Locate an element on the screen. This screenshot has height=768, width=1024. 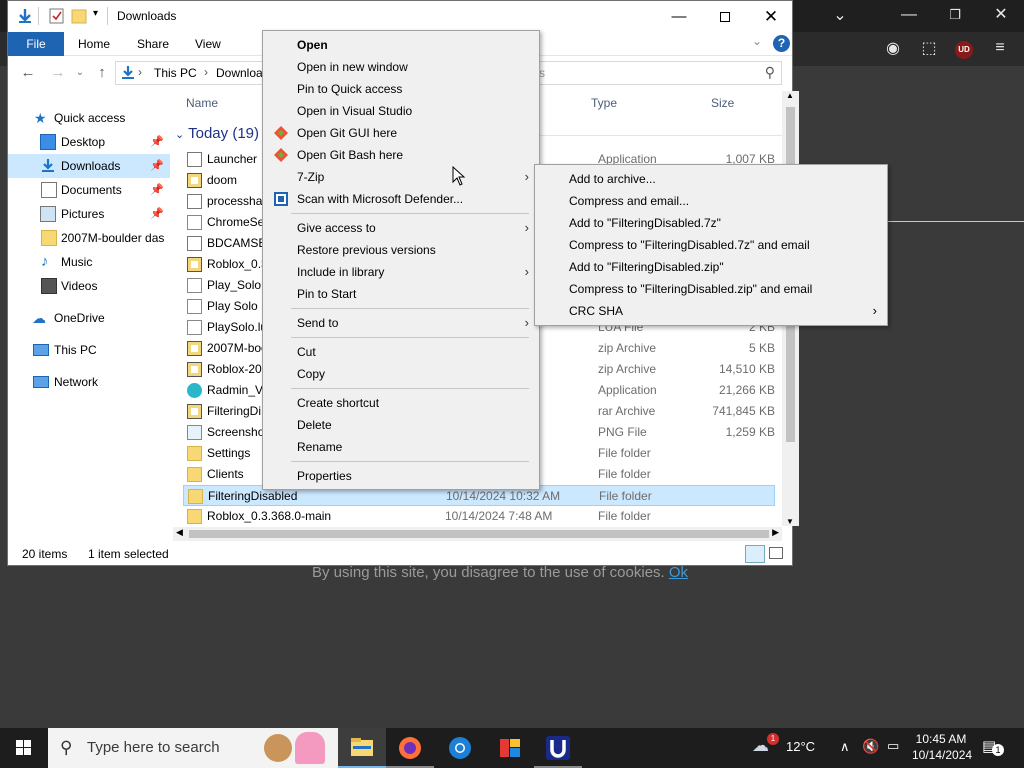
horizontal-scroll-thumb is located at coordinates (479, 534).